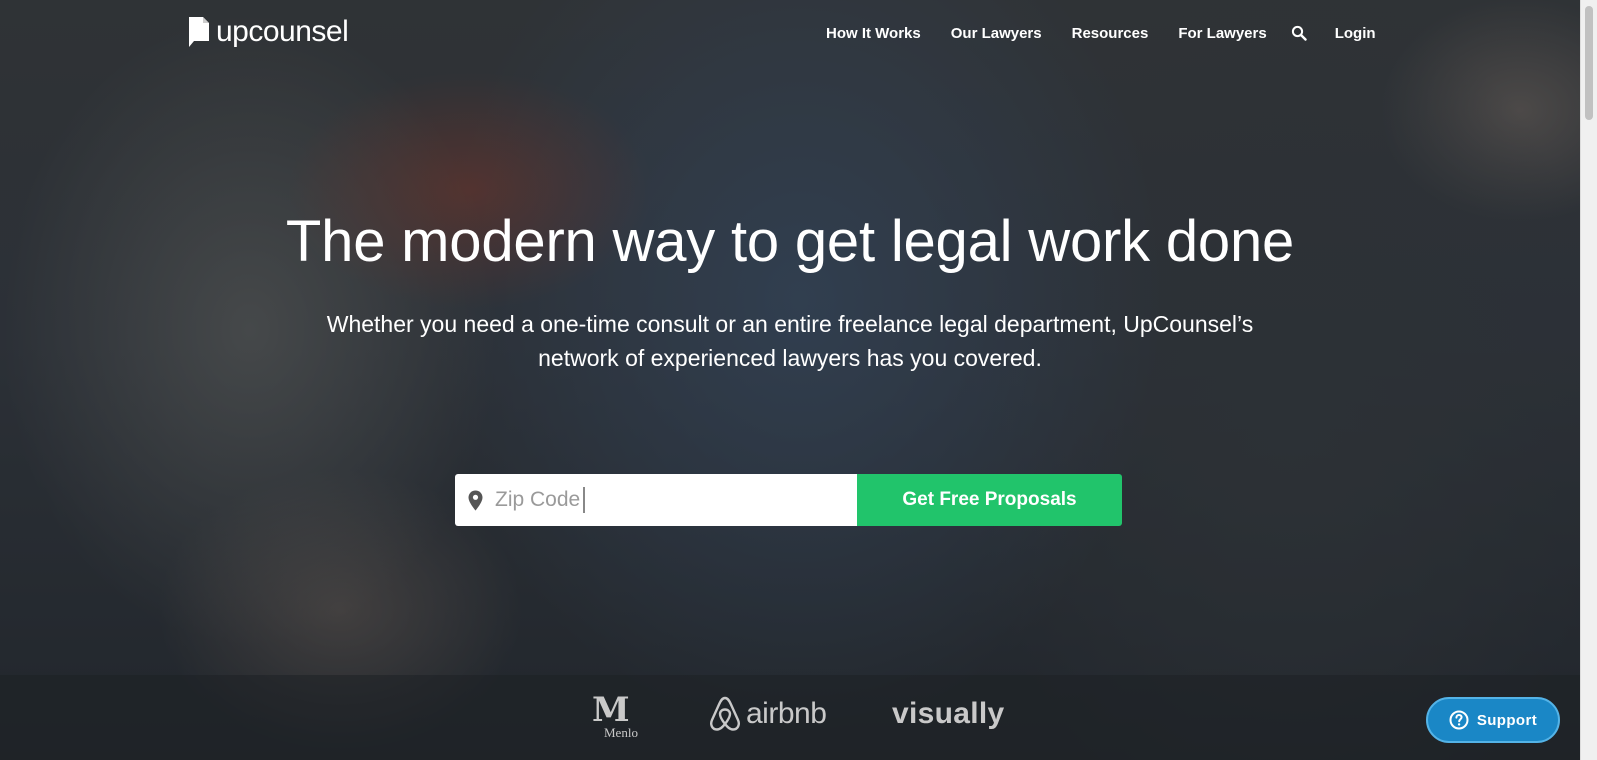  I want to click on airbnb-belo-icon, so click(725, 713).